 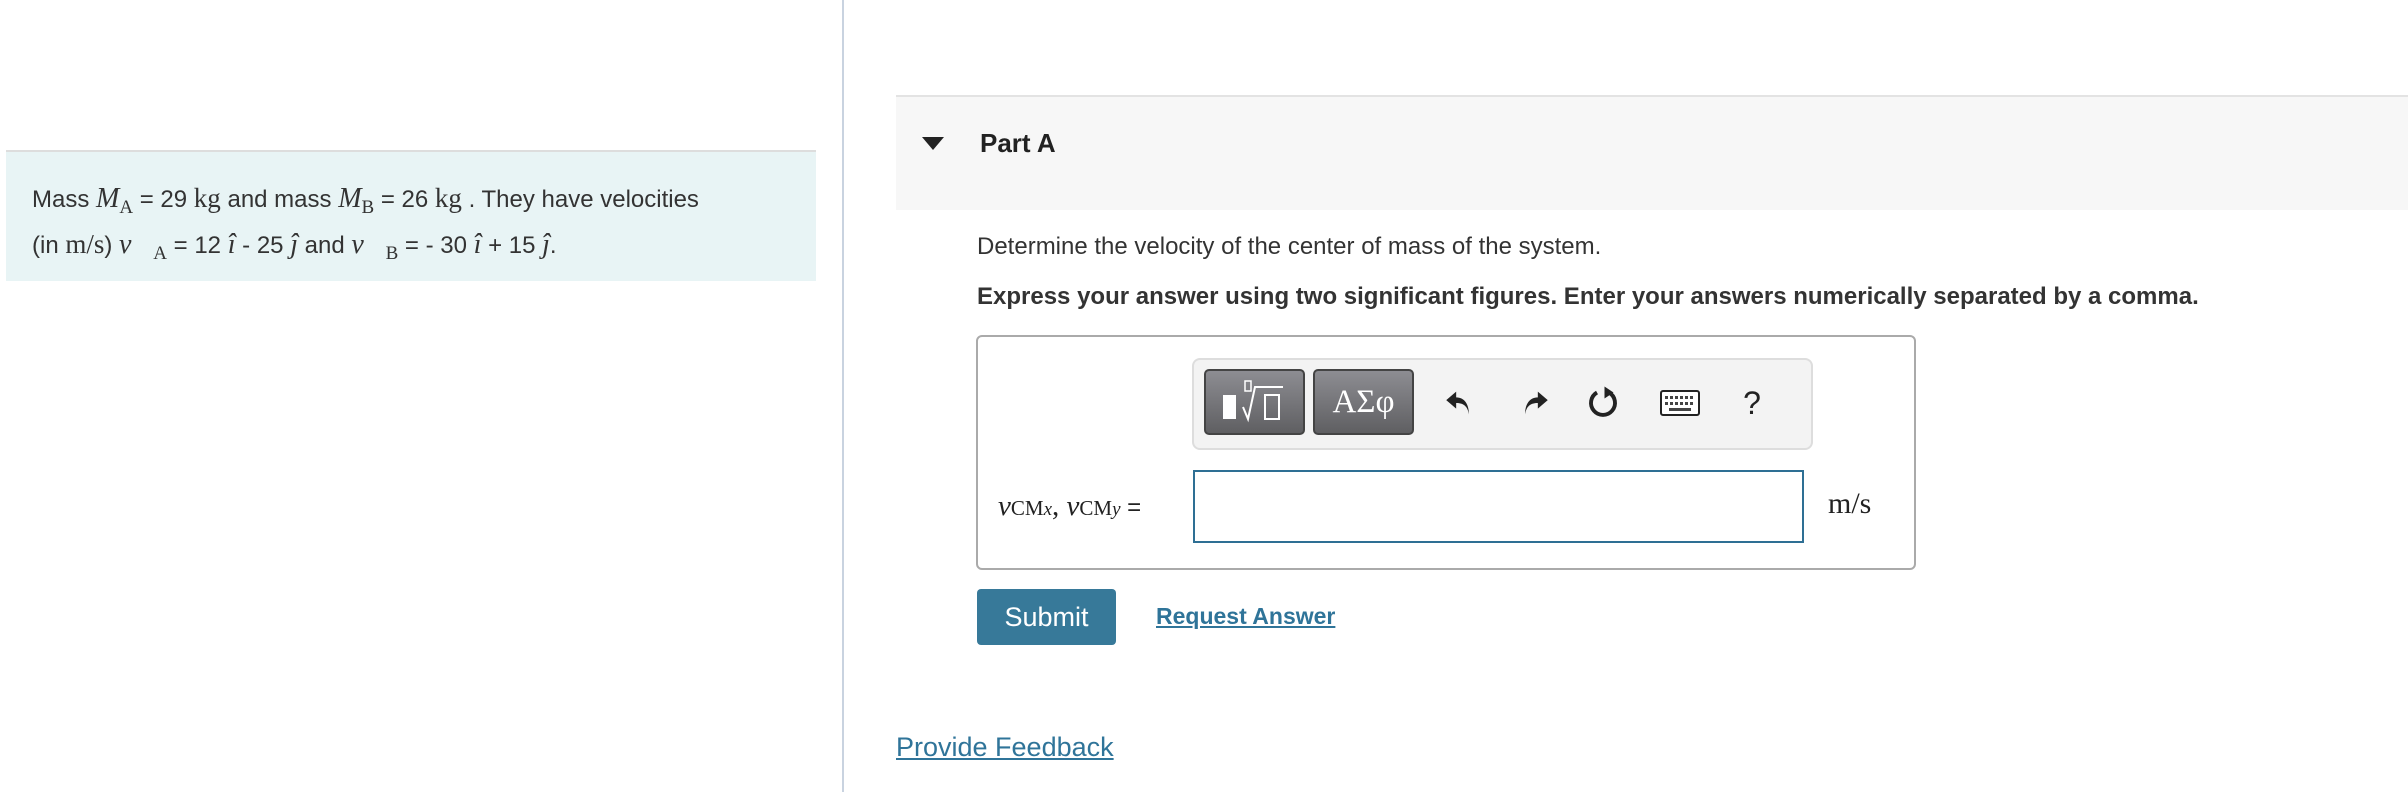 What do you see at coordinates (933, 143) in the screenshot?
I see `collapse-triangle-icon` at bounding box center [933, 143].